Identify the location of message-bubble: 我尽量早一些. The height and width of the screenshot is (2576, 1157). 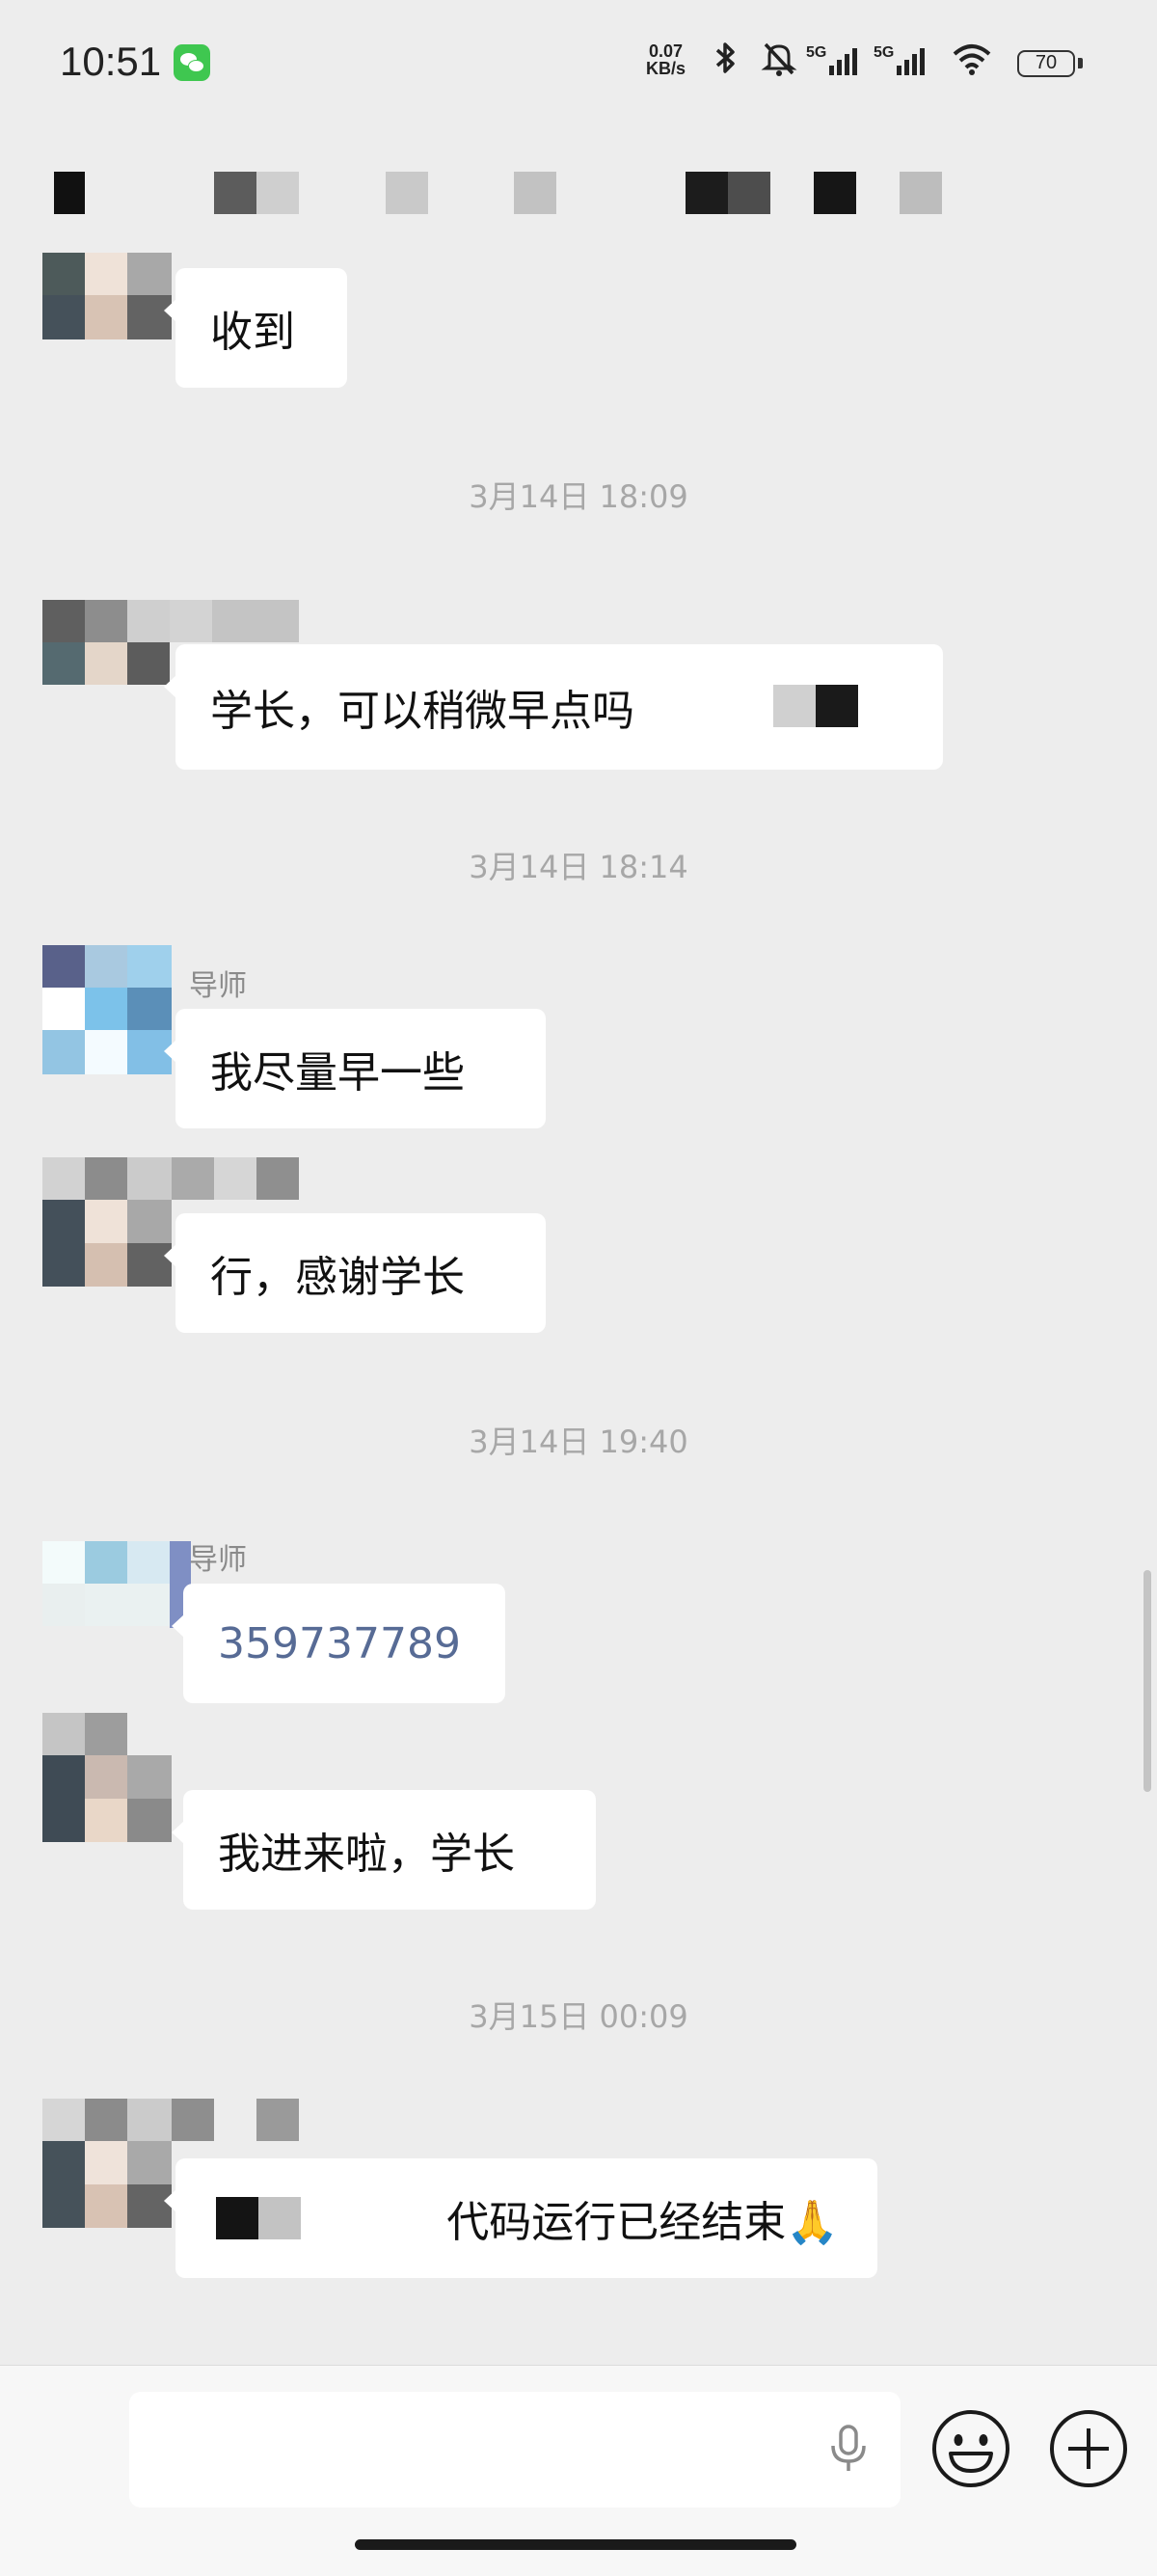
(355, 1068).